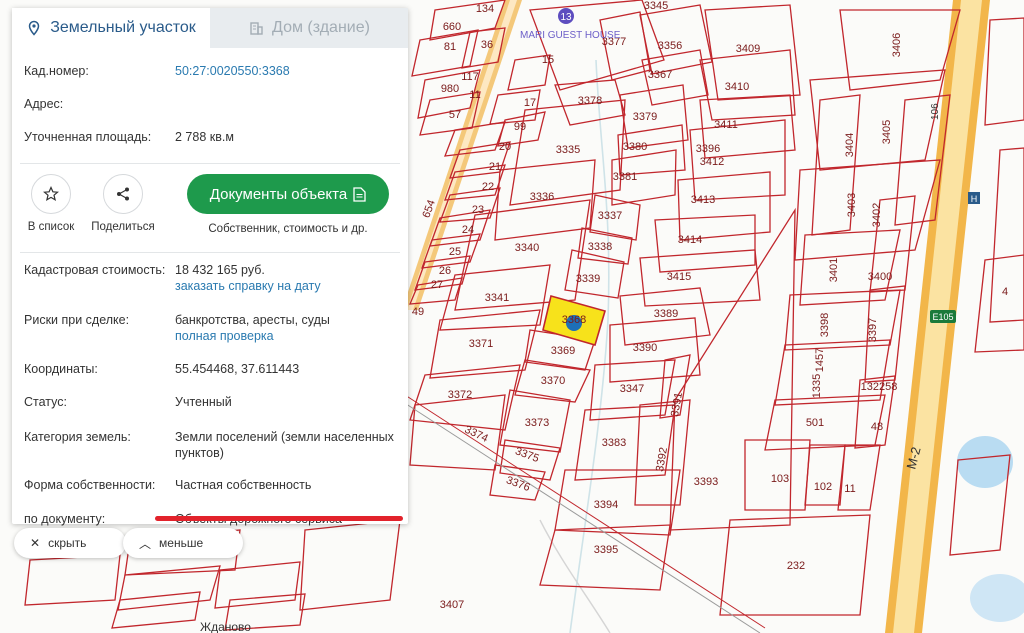  I want to click on parcel-label: 132258, so click(879, 387).